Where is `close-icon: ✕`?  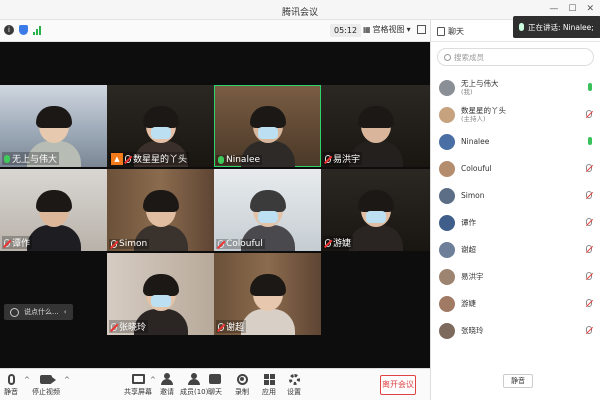 close-icon: ✕ is located at coordinates (590, 9).